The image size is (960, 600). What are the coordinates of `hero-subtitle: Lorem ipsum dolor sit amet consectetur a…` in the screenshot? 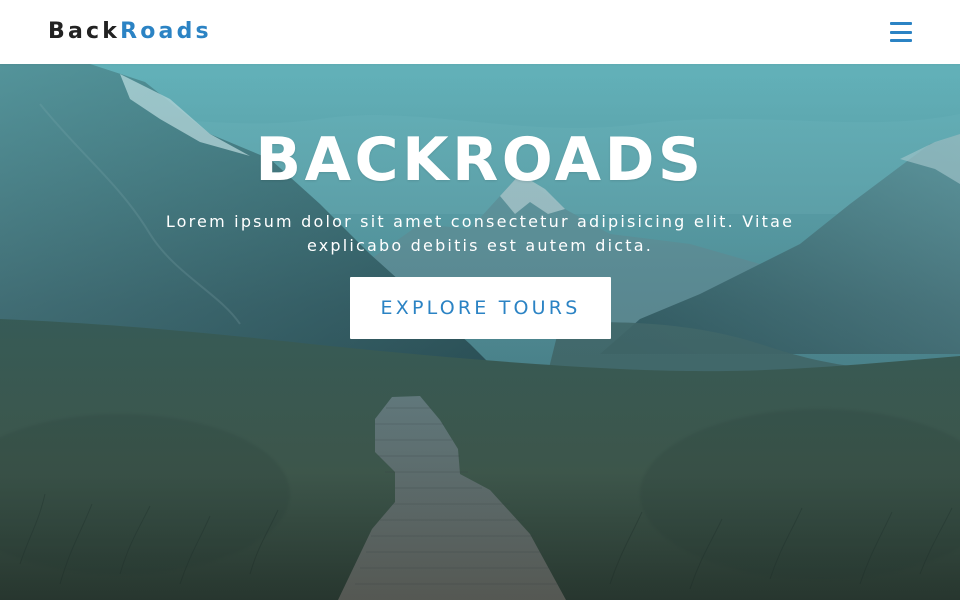 It's located at (480, 233).